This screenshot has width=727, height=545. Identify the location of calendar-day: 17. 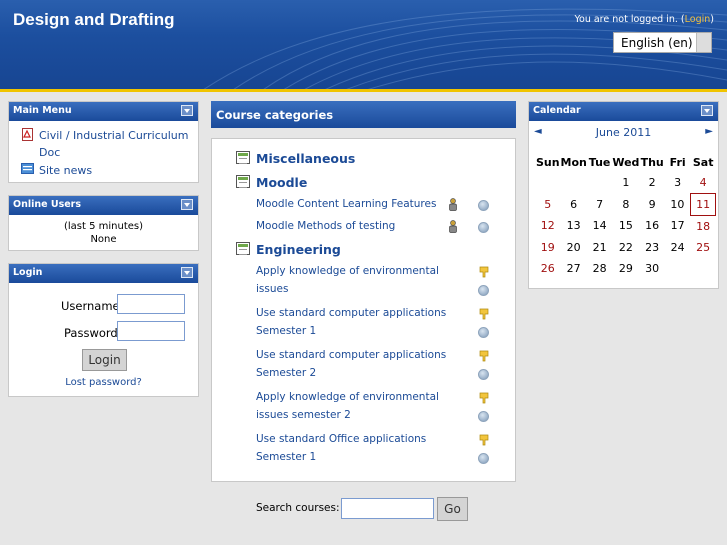
(678, 226).